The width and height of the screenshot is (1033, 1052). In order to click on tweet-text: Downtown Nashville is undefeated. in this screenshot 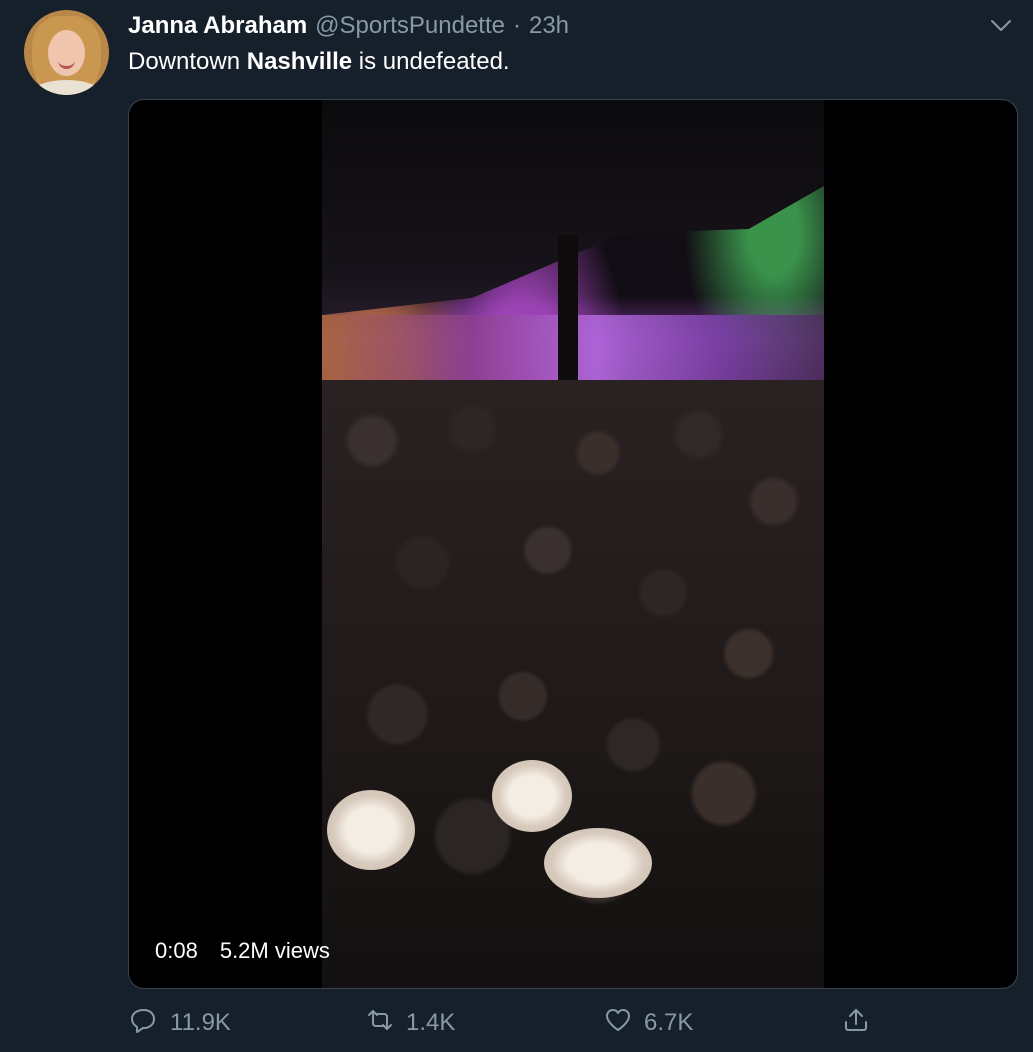, I will do `click(319, 62)`.